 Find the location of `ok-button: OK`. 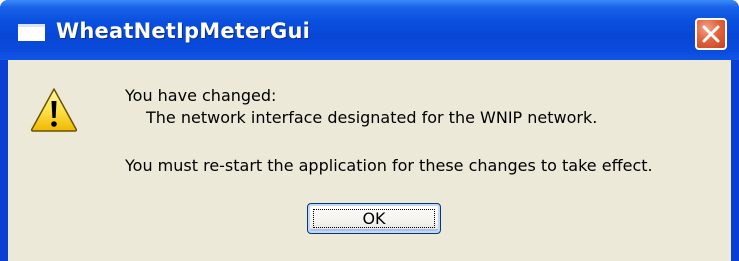

ok-button: OK is located at coordinates (374, 218).